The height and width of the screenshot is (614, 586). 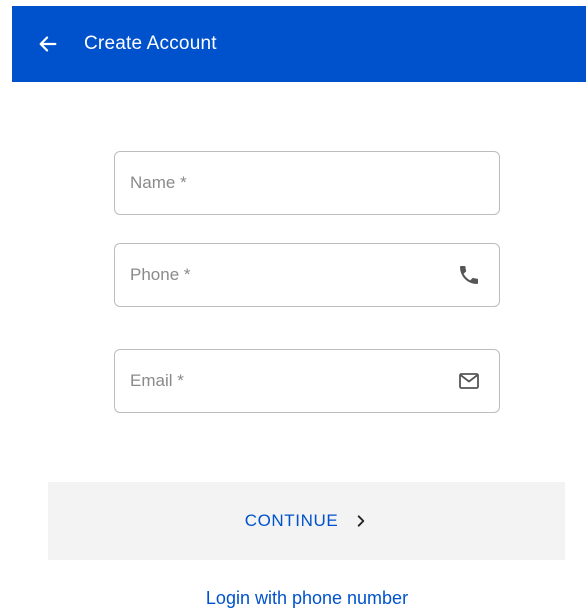 What do you see at coordinates (469, 381) in the screenshot?
I see `mail-icon` at bounding box center [469, 381].